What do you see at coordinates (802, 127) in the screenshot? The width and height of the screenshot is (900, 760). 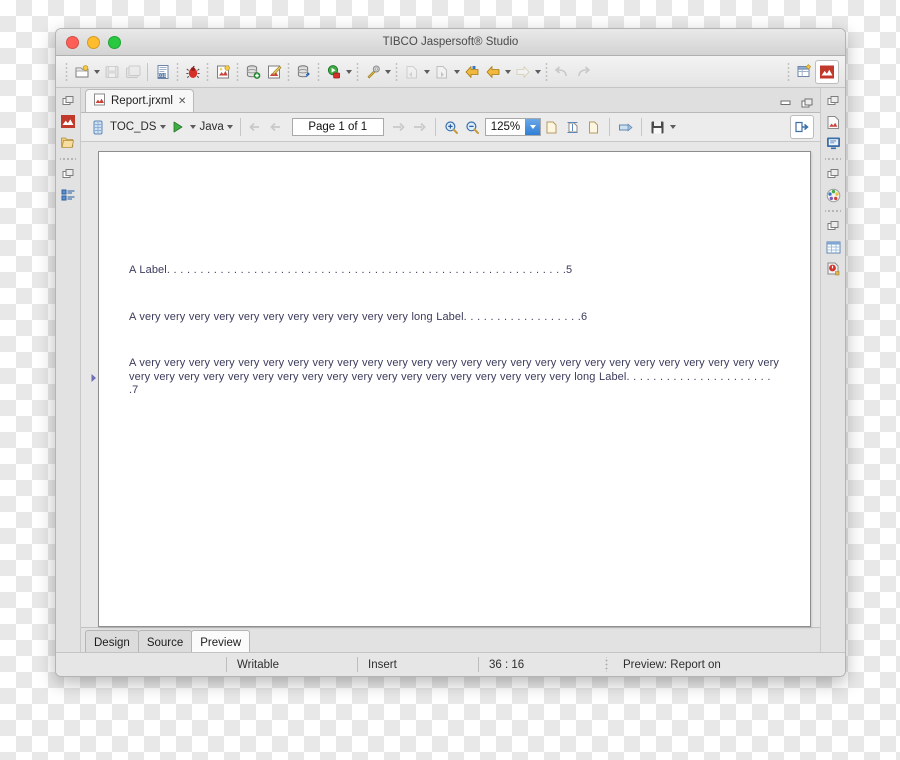 I see `reload-report-button` at bounding box center [802, 127].